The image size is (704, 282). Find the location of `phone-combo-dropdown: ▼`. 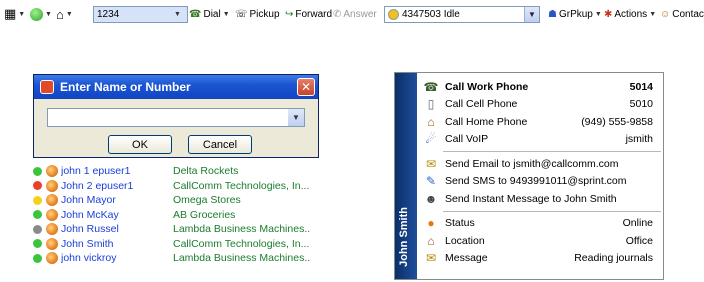

phone-combo-dropdown: ▼ is located at coordinates (177, 14).